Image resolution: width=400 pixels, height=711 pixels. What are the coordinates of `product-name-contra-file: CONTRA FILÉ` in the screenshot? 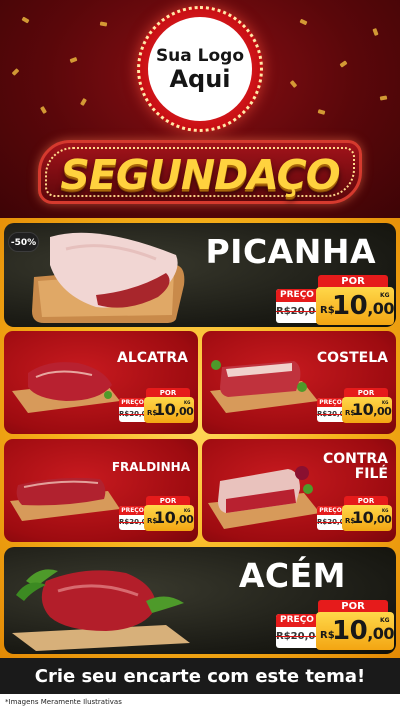 It's located at (355, 466).